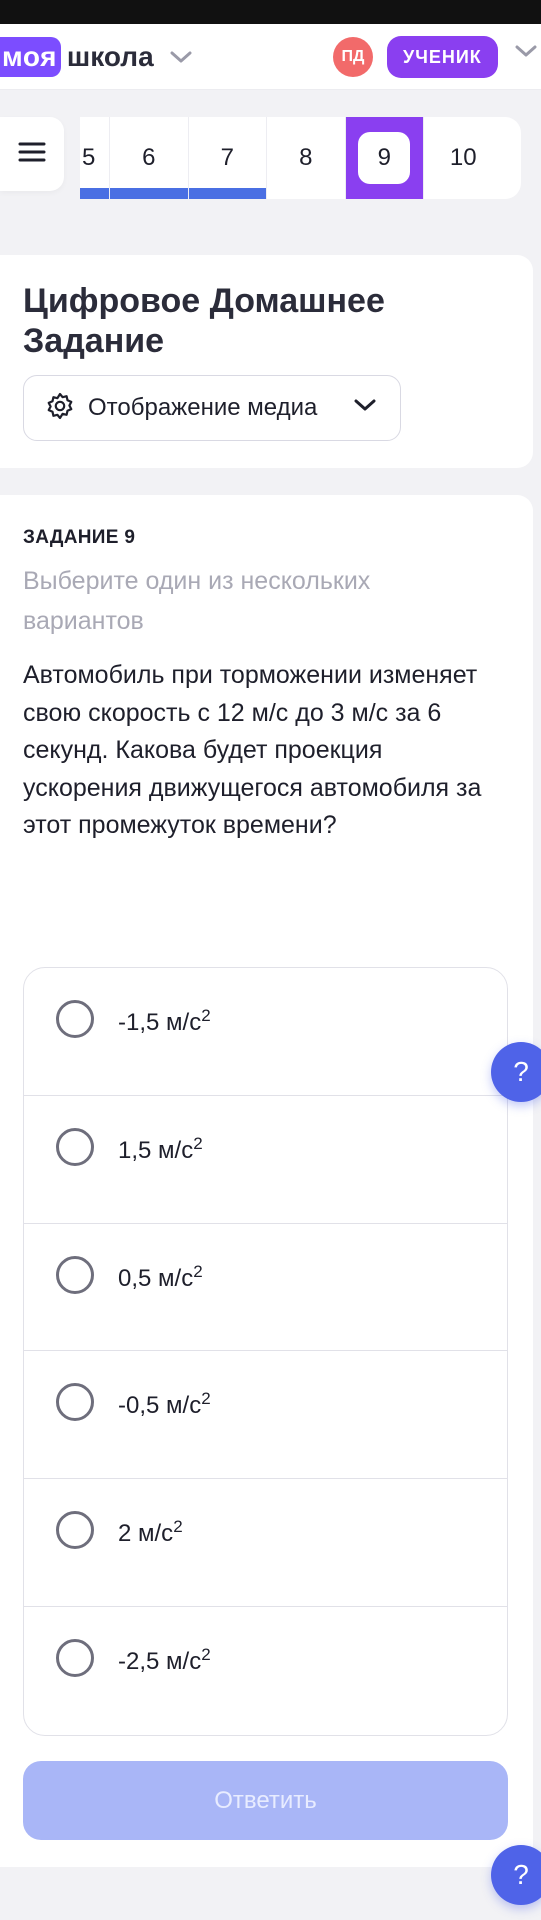 Image resolution: width=541 pixels, height=1920 pixels. I want to click on tab-label: 7, so click(227, 157).